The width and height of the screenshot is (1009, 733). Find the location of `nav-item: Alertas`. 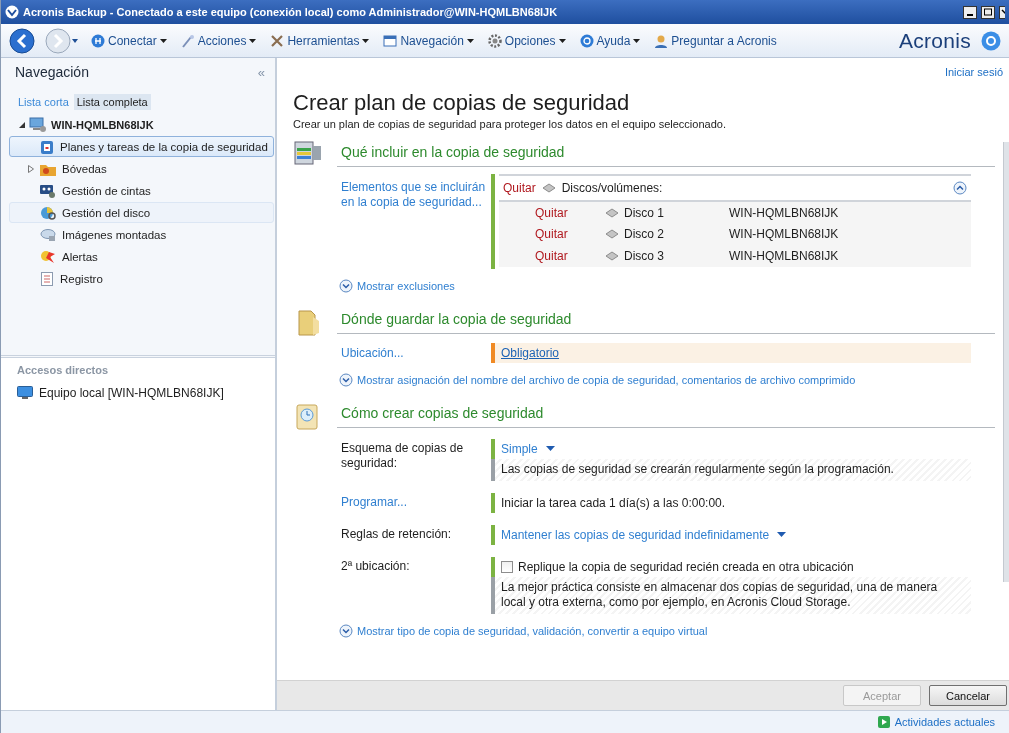

nav-item: Alertas is located at coordinates (141, 256).